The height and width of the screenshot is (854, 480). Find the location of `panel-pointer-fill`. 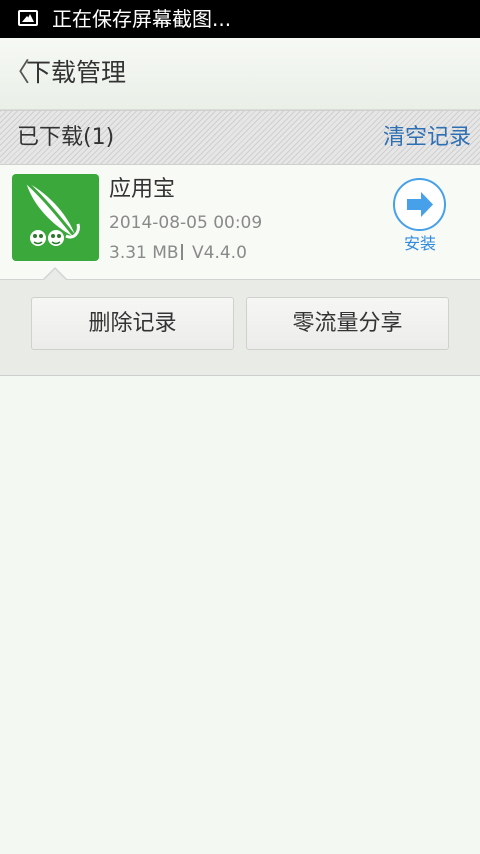

panel-pointer-fill is located at coordinates (55, 275).